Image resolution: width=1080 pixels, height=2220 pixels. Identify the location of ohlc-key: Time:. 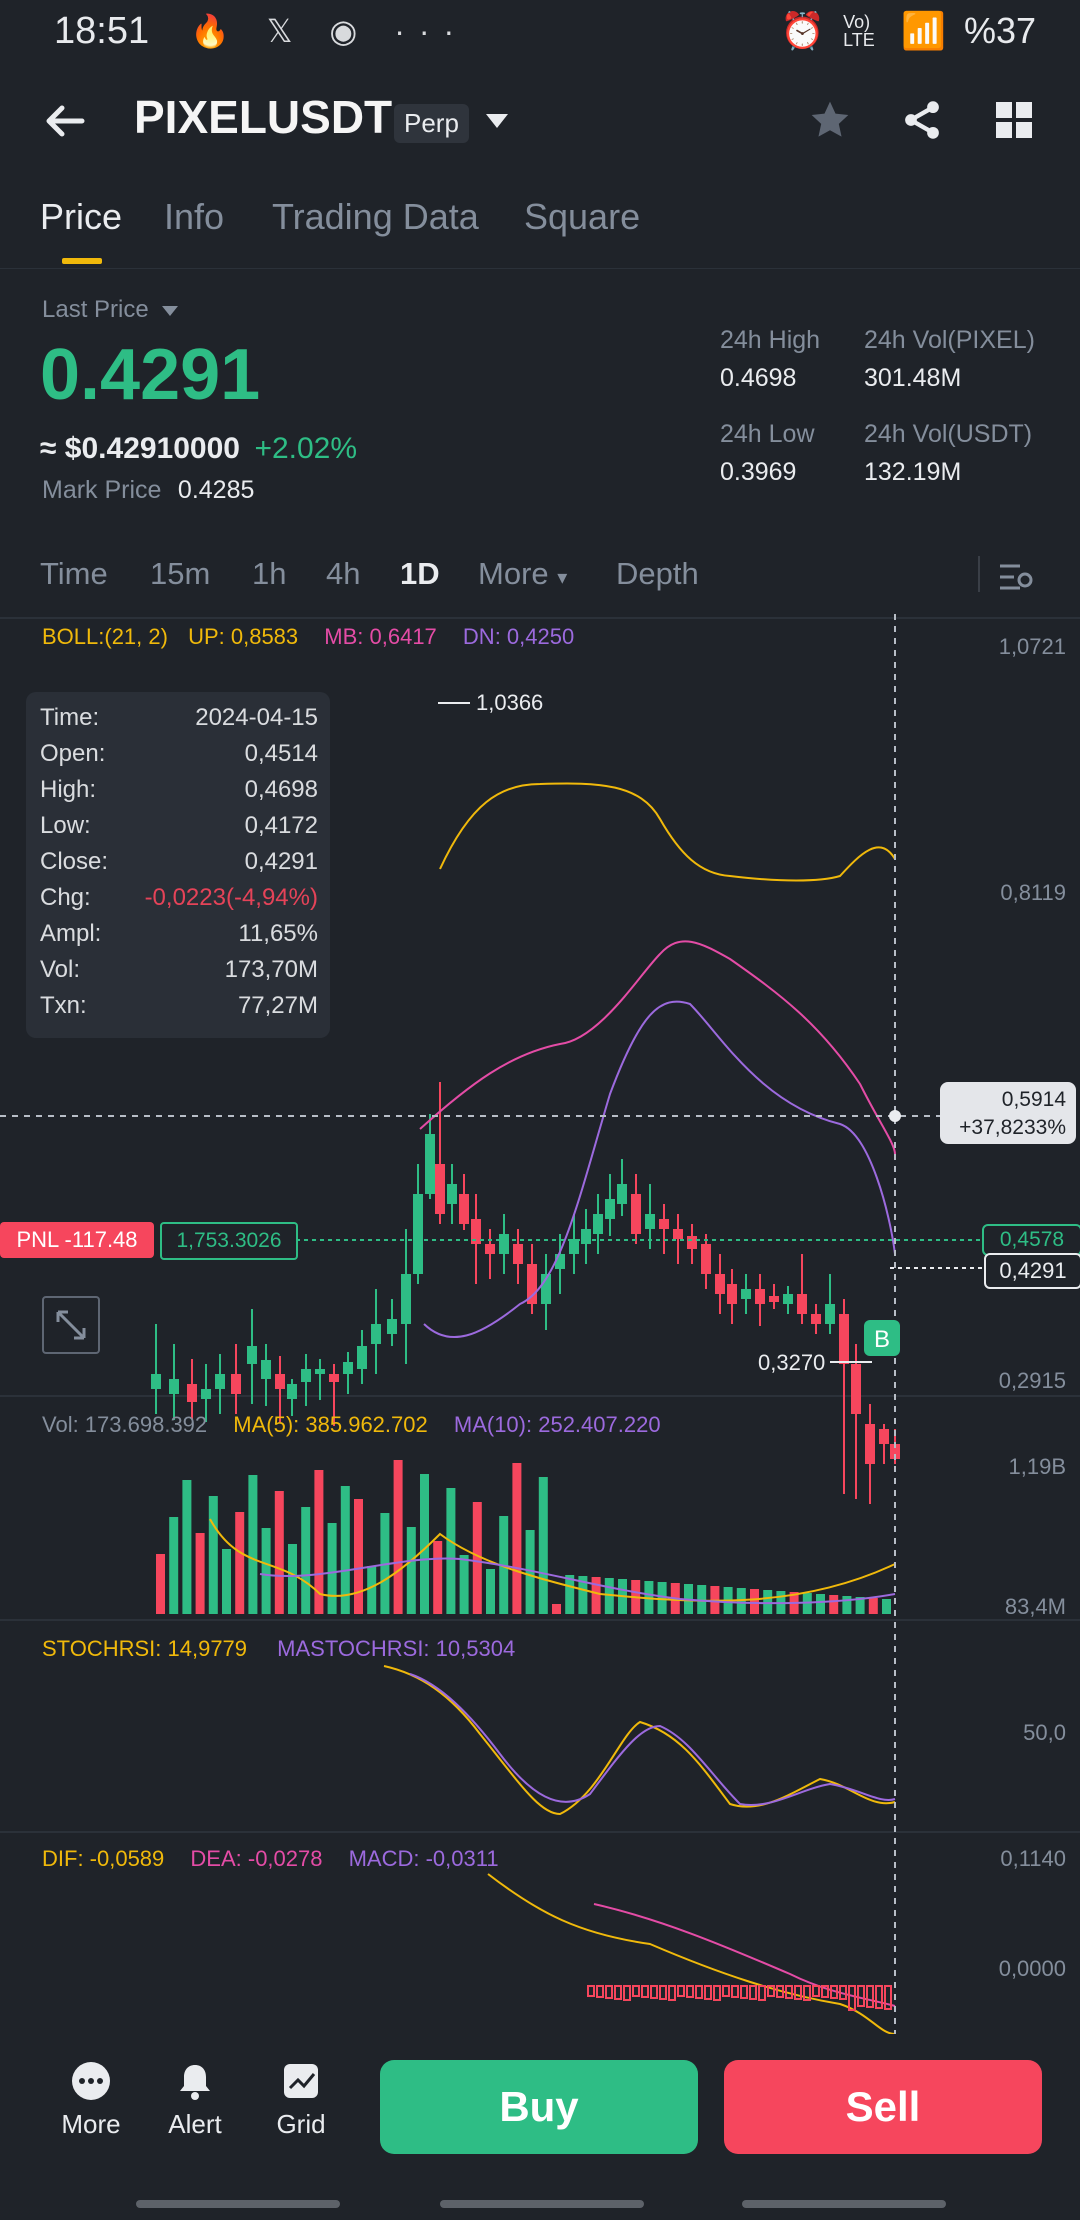
(70, 717).